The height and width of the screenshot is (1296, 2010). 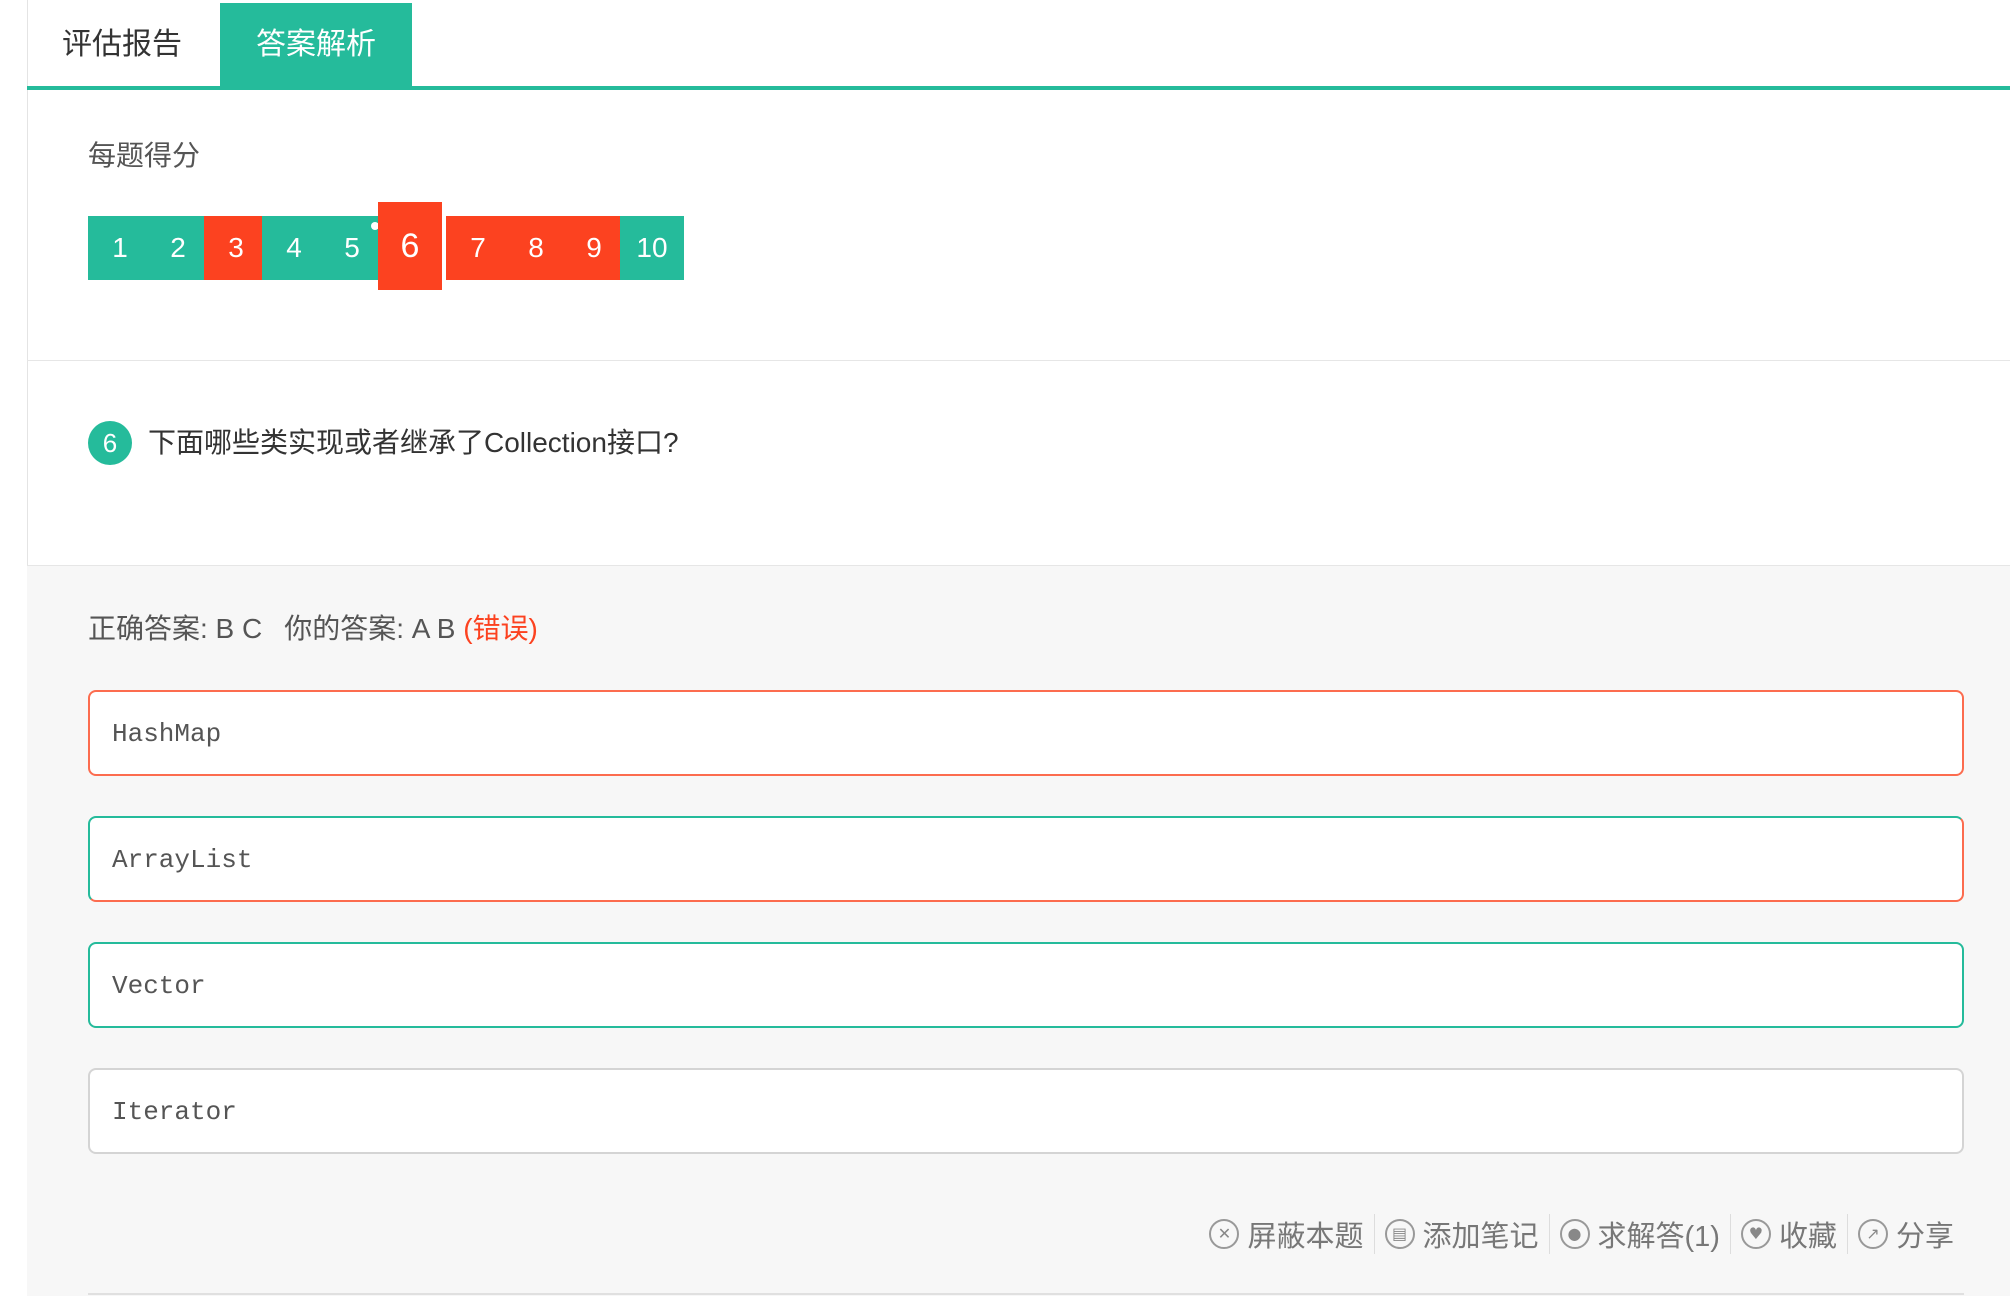 I want to click on add-note-label: 添加笔记, so click(x=1480, y=1237).